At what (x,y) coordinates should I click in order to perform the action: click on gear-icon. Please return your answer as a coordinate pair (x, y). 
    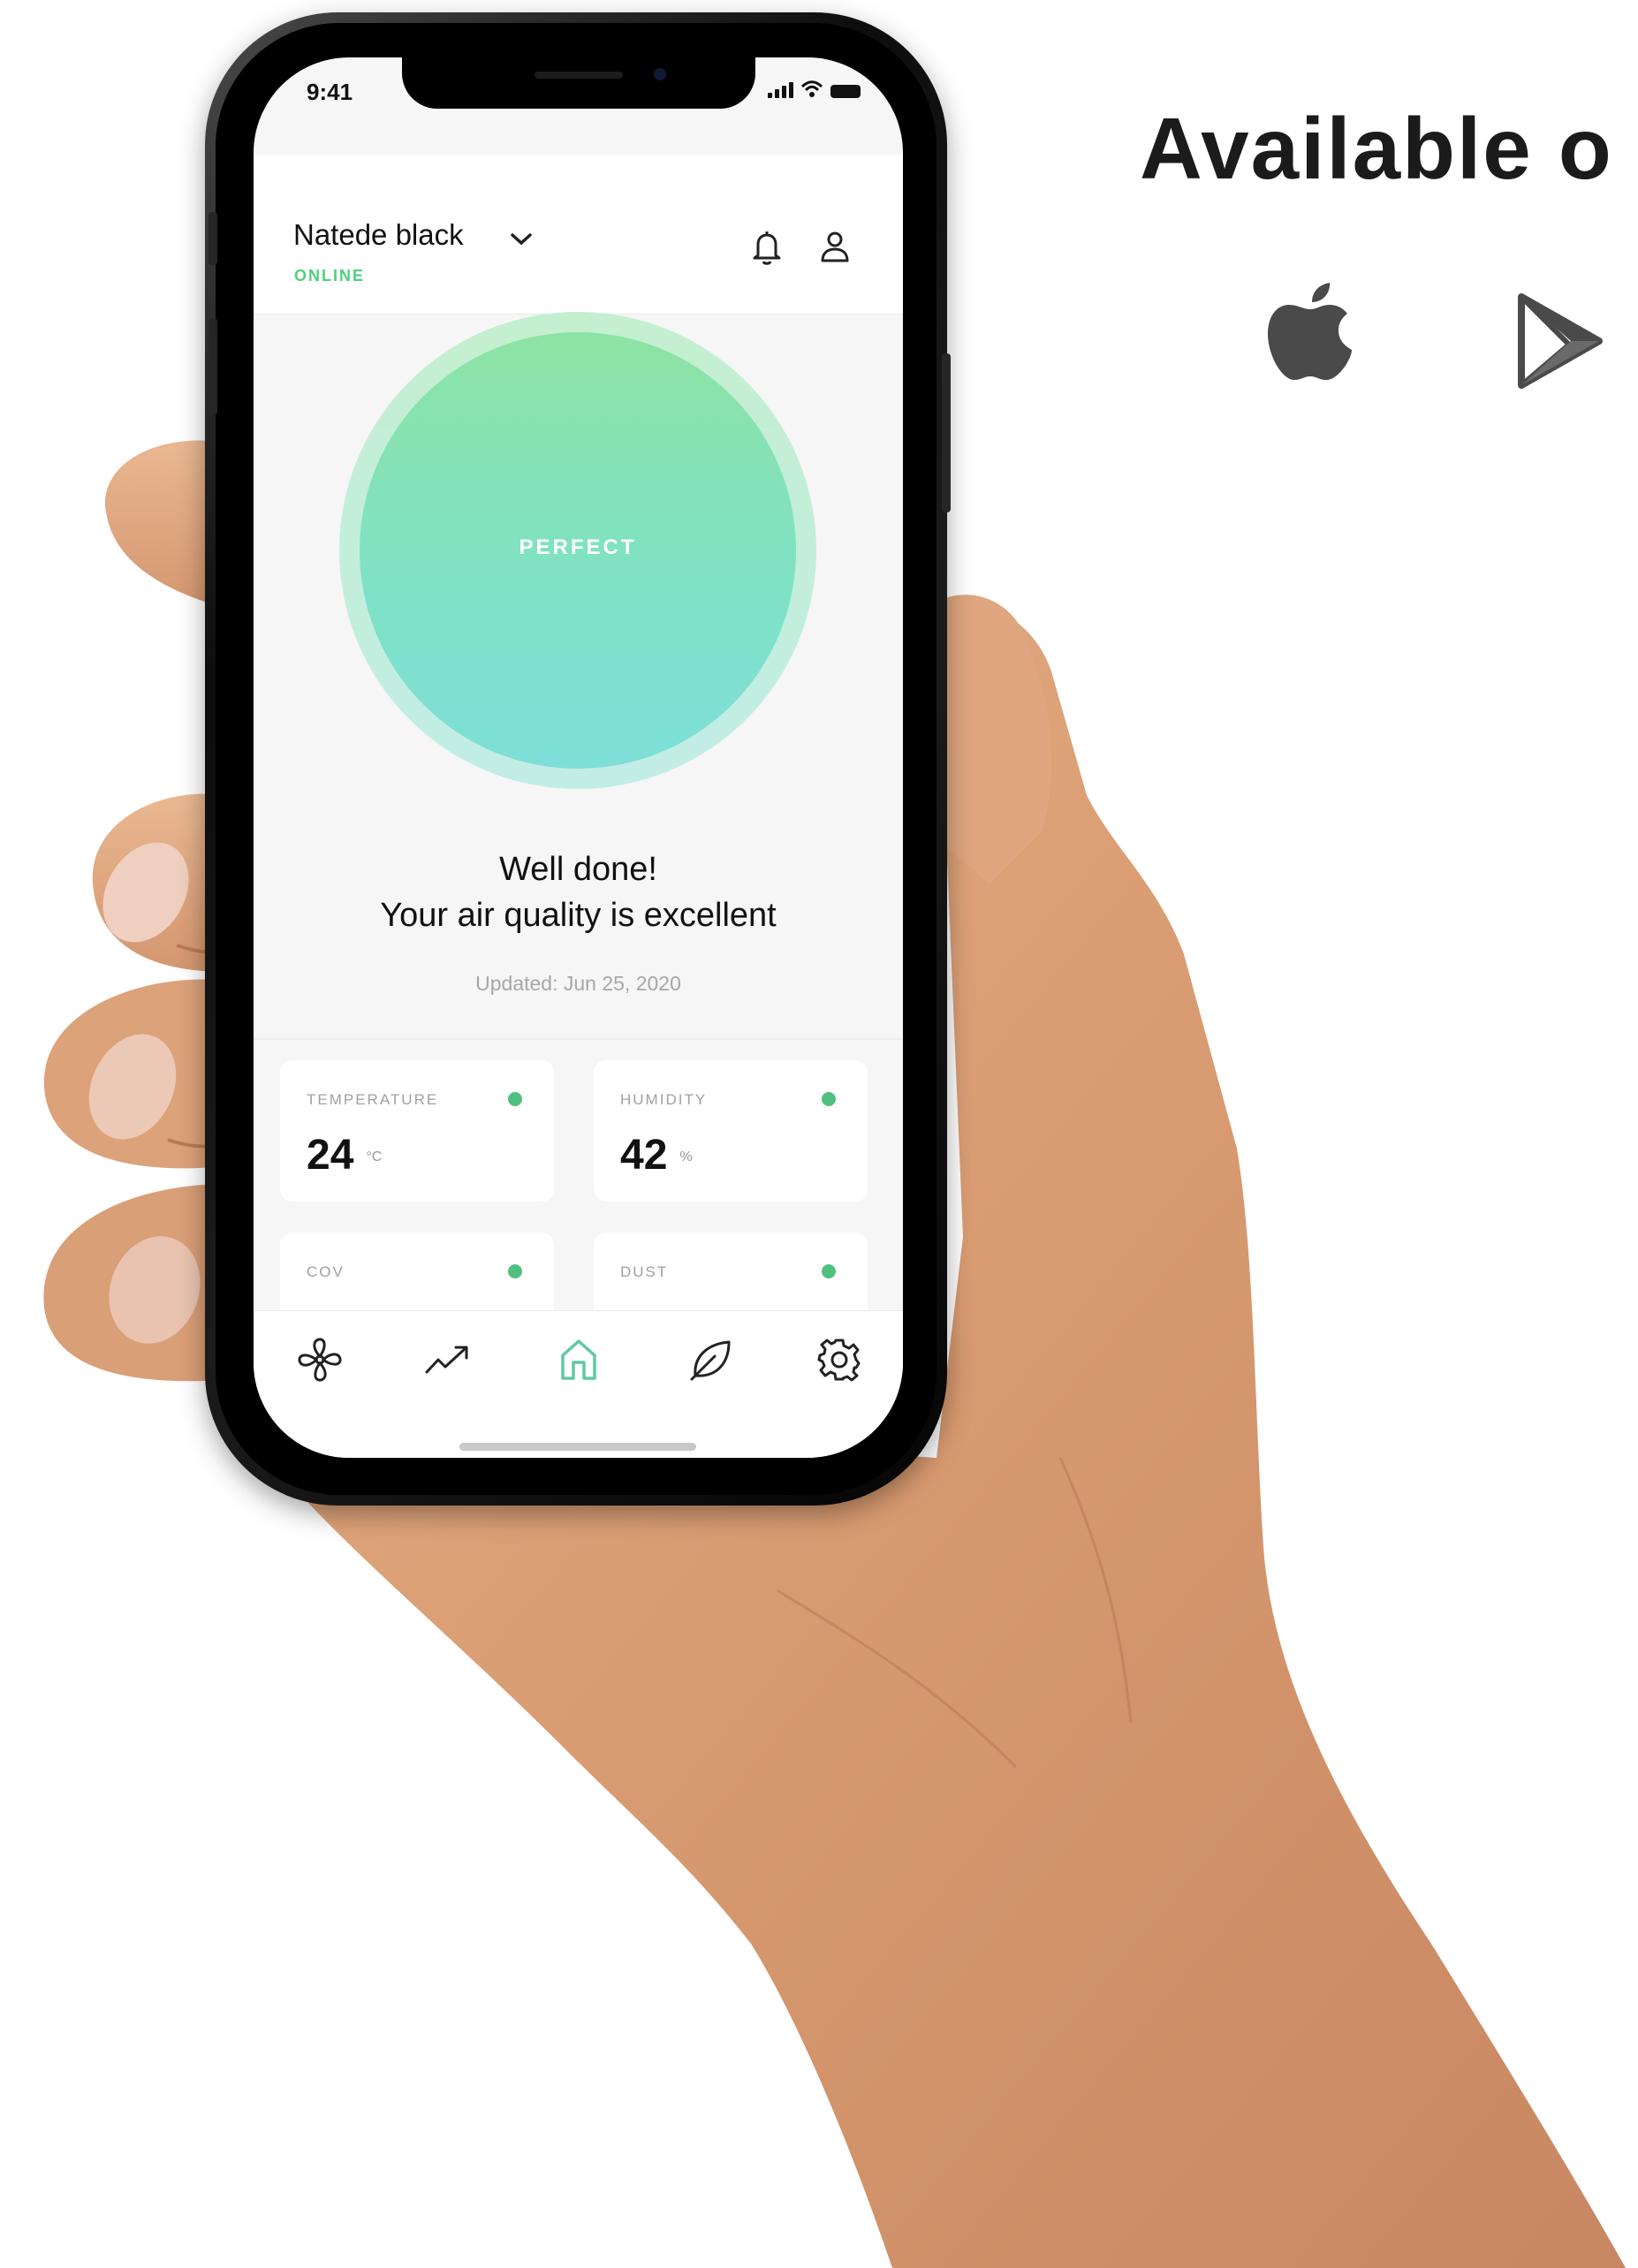
    Looking at the image, I should click on (839, 1360).